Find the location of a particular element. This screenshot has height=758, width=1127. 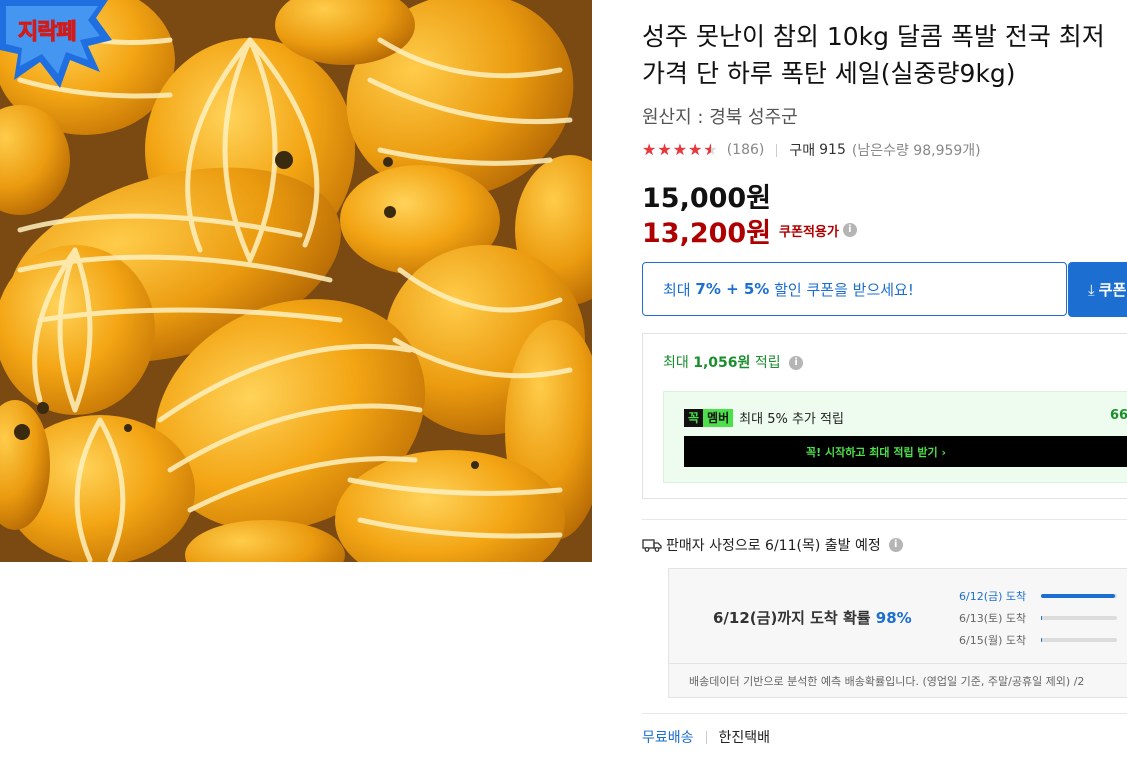

membership-badge: 꼭 멤버 is located at coordinates (709, 417).